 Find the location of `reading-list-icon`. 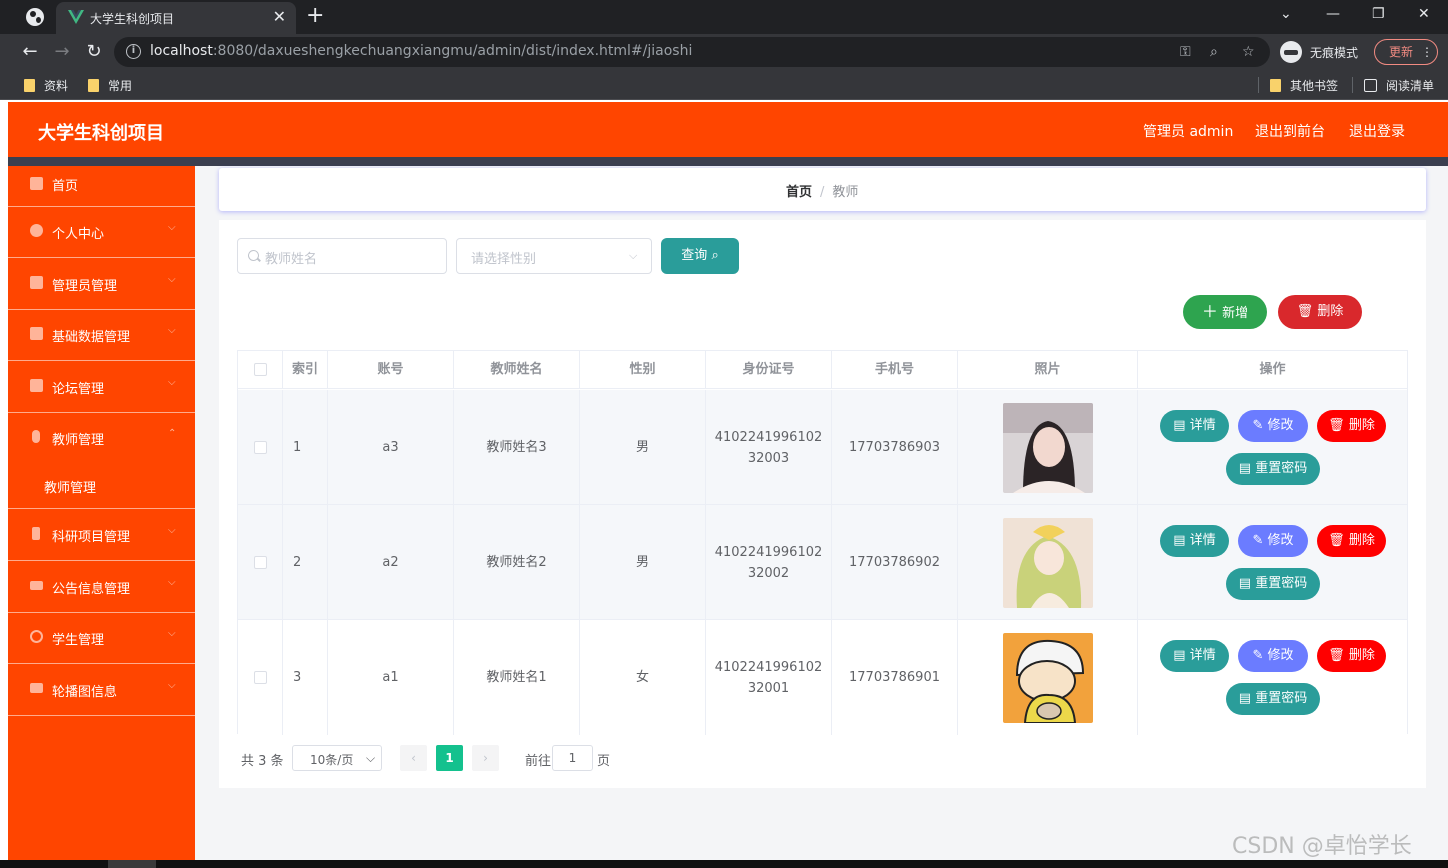

reading-list-icon is located at coordinates (1370, 85).